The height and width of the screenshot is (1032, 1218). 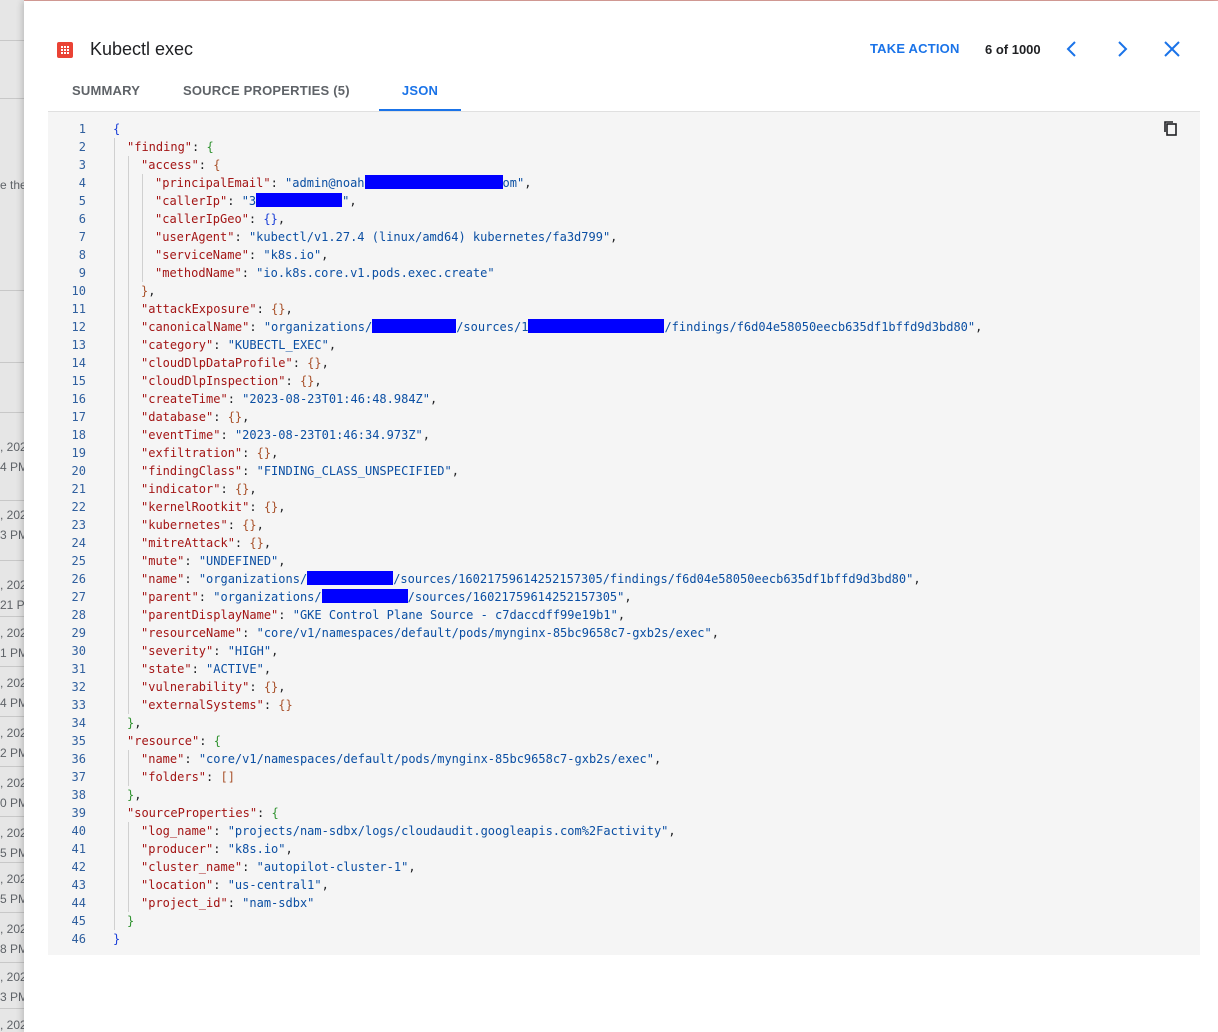 What do you see at coordinates (78, 525) in the screenshot?
I see `line-number: 23` at bounding box center [78, 525].